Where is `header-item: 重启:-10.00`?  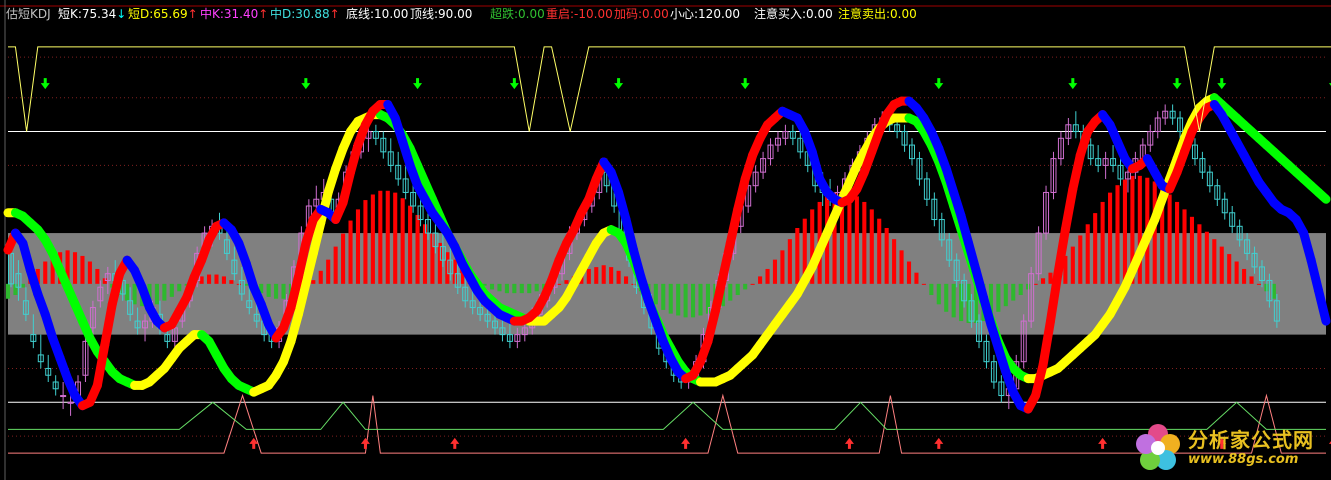 header-item: 重启:-10.00 is located at coordinates (579, 13).